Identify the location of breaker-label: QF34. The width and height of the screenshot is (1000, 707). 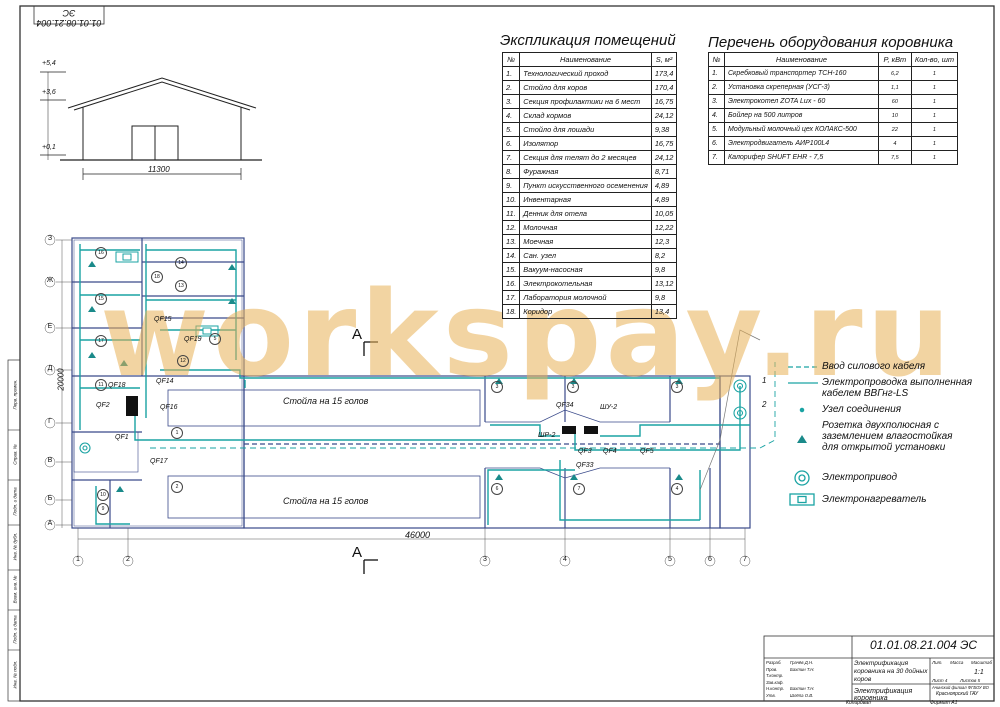
(565, 405).